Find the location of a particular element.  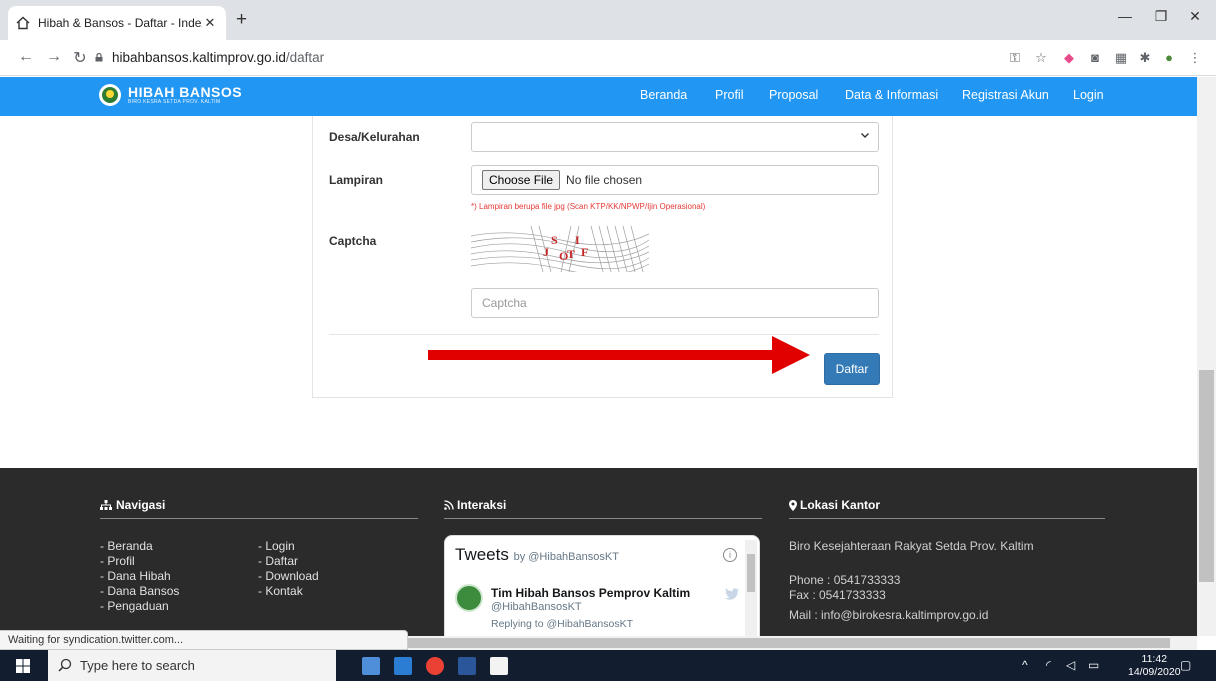

tweet-reply-text: Replying to @HibahBansosKT is located at coordinates (562, 624).